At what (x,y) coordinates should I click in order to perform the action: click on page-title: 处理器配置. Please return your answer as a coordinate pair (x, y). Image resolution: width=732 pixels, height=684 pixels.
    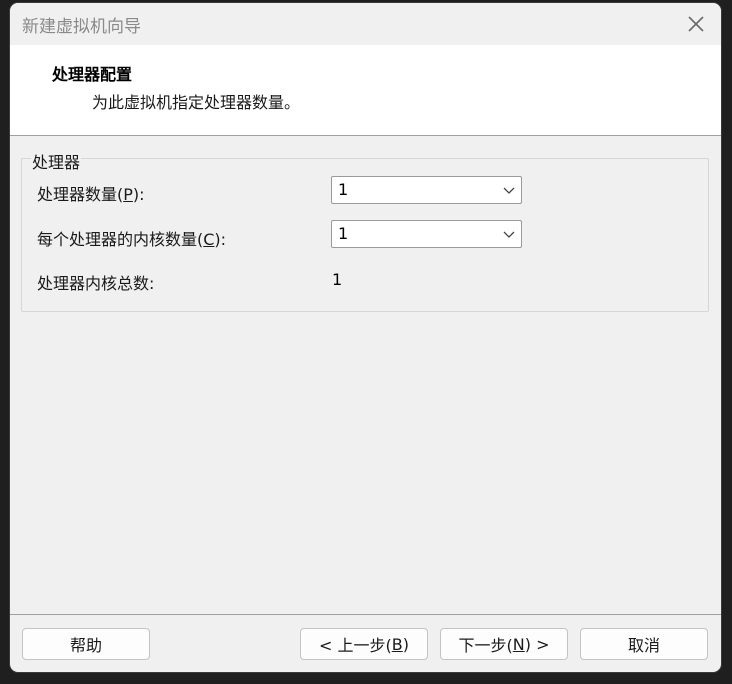
    Looking at the image, I should click on (92, 74).